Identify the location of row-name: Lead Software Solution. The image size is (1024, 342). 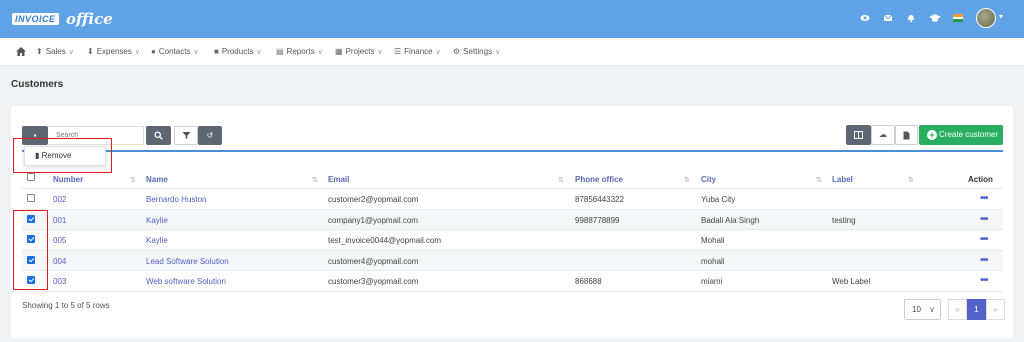
(187, 261).